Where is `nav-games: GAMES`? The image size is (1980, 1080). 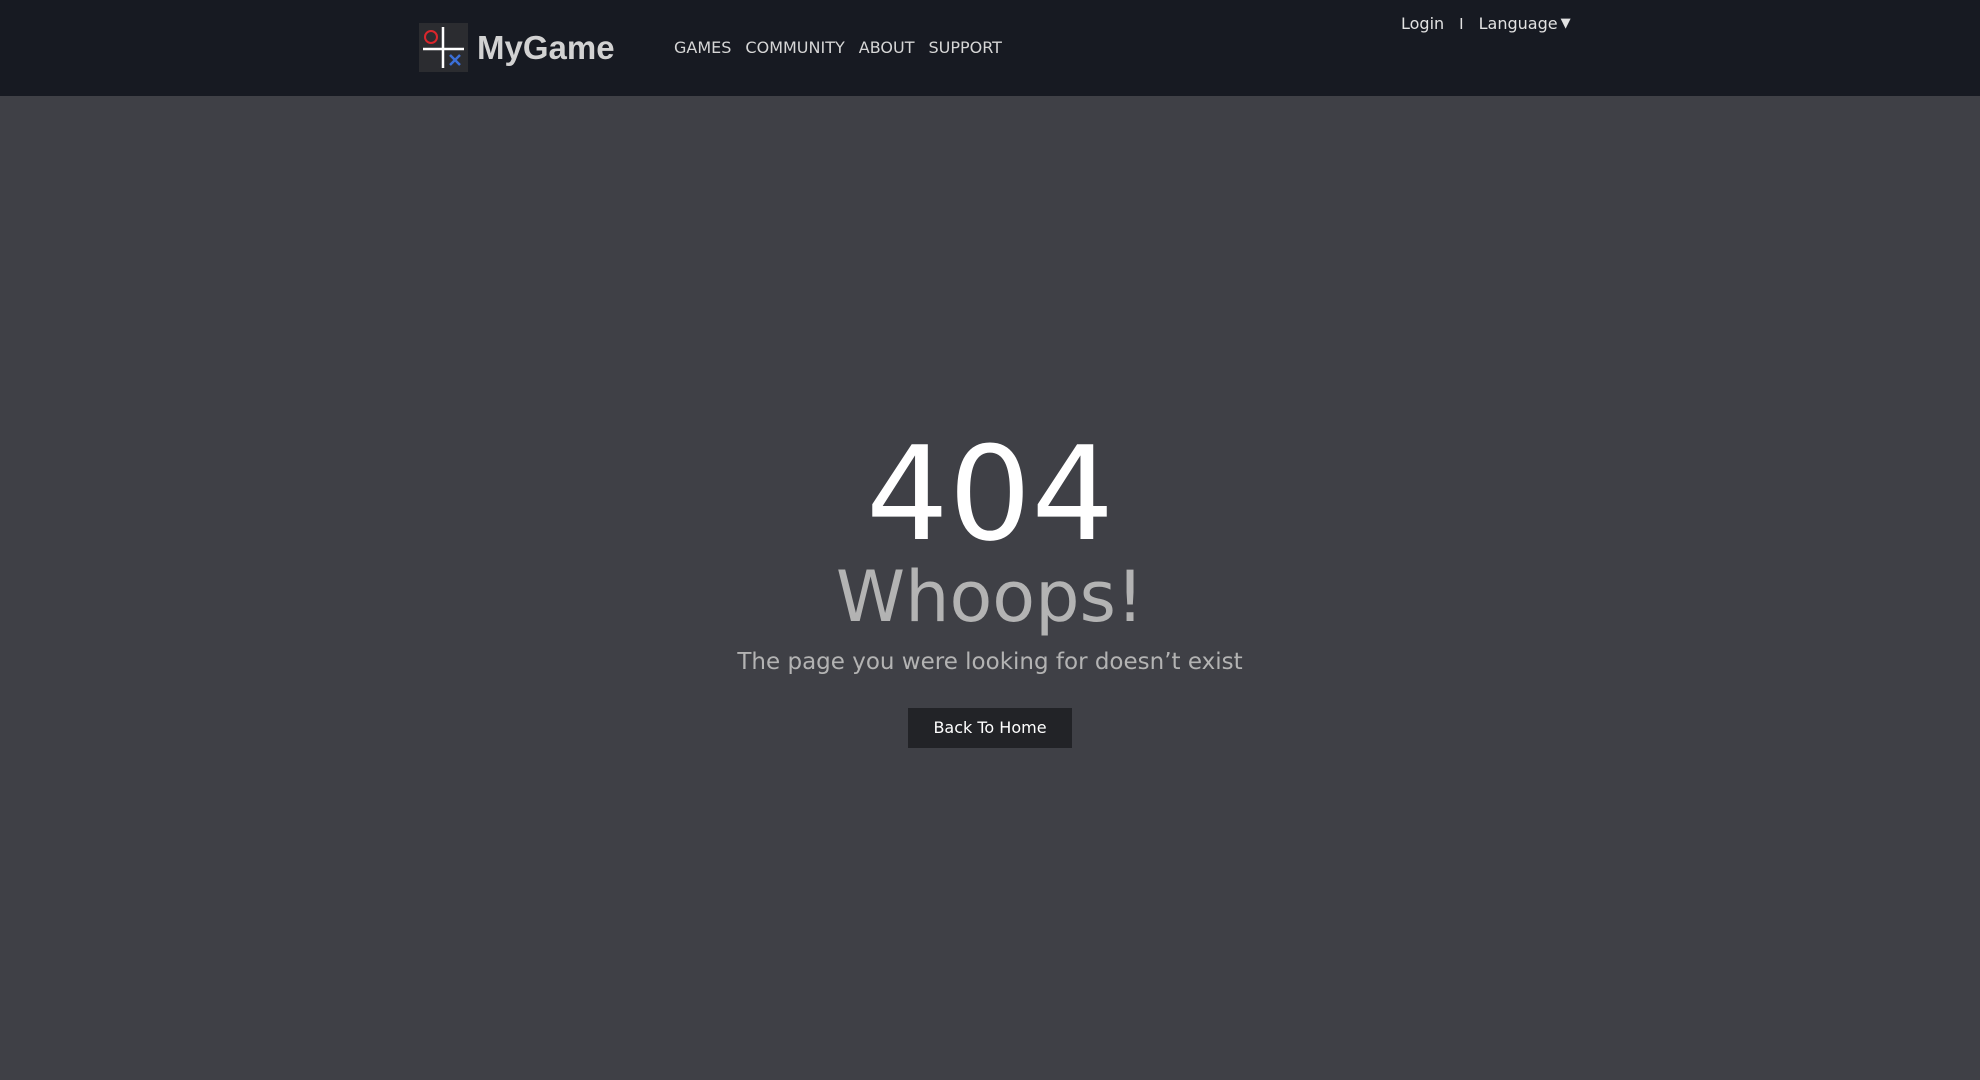 nav-games: GAMES is located at coordinates (702, 48).